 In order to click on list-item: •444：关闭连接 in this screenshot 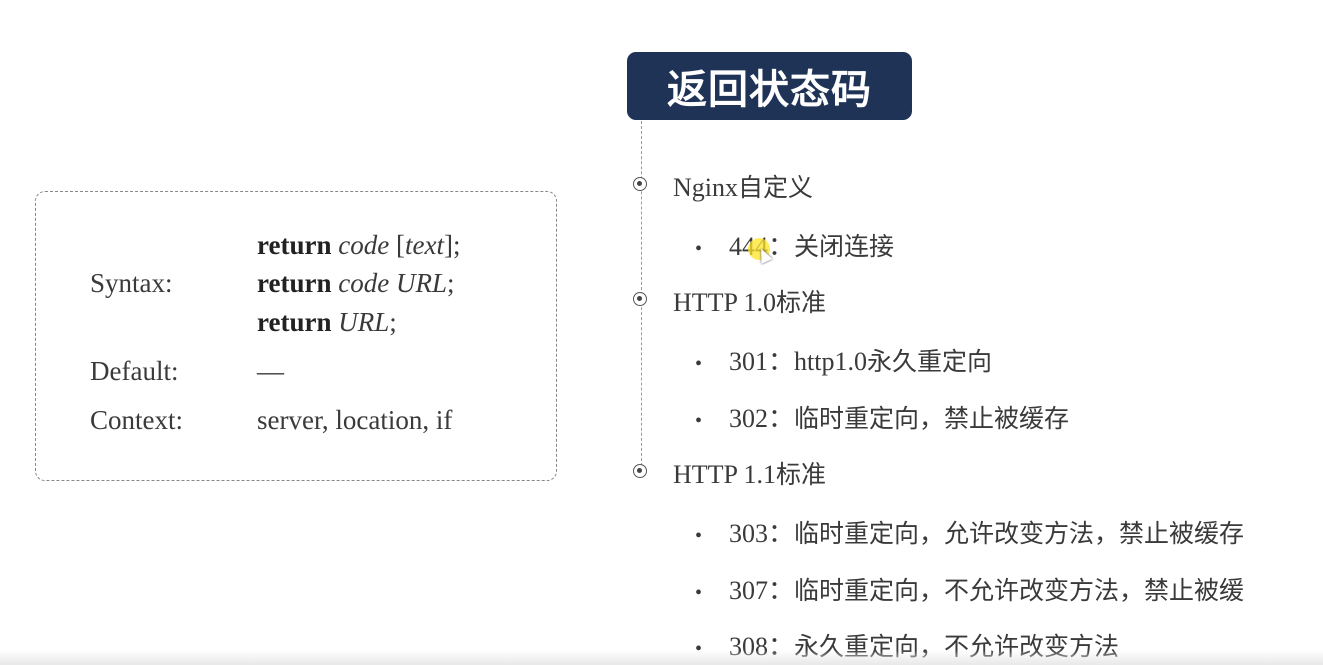, I will do `click(794, 244)`.